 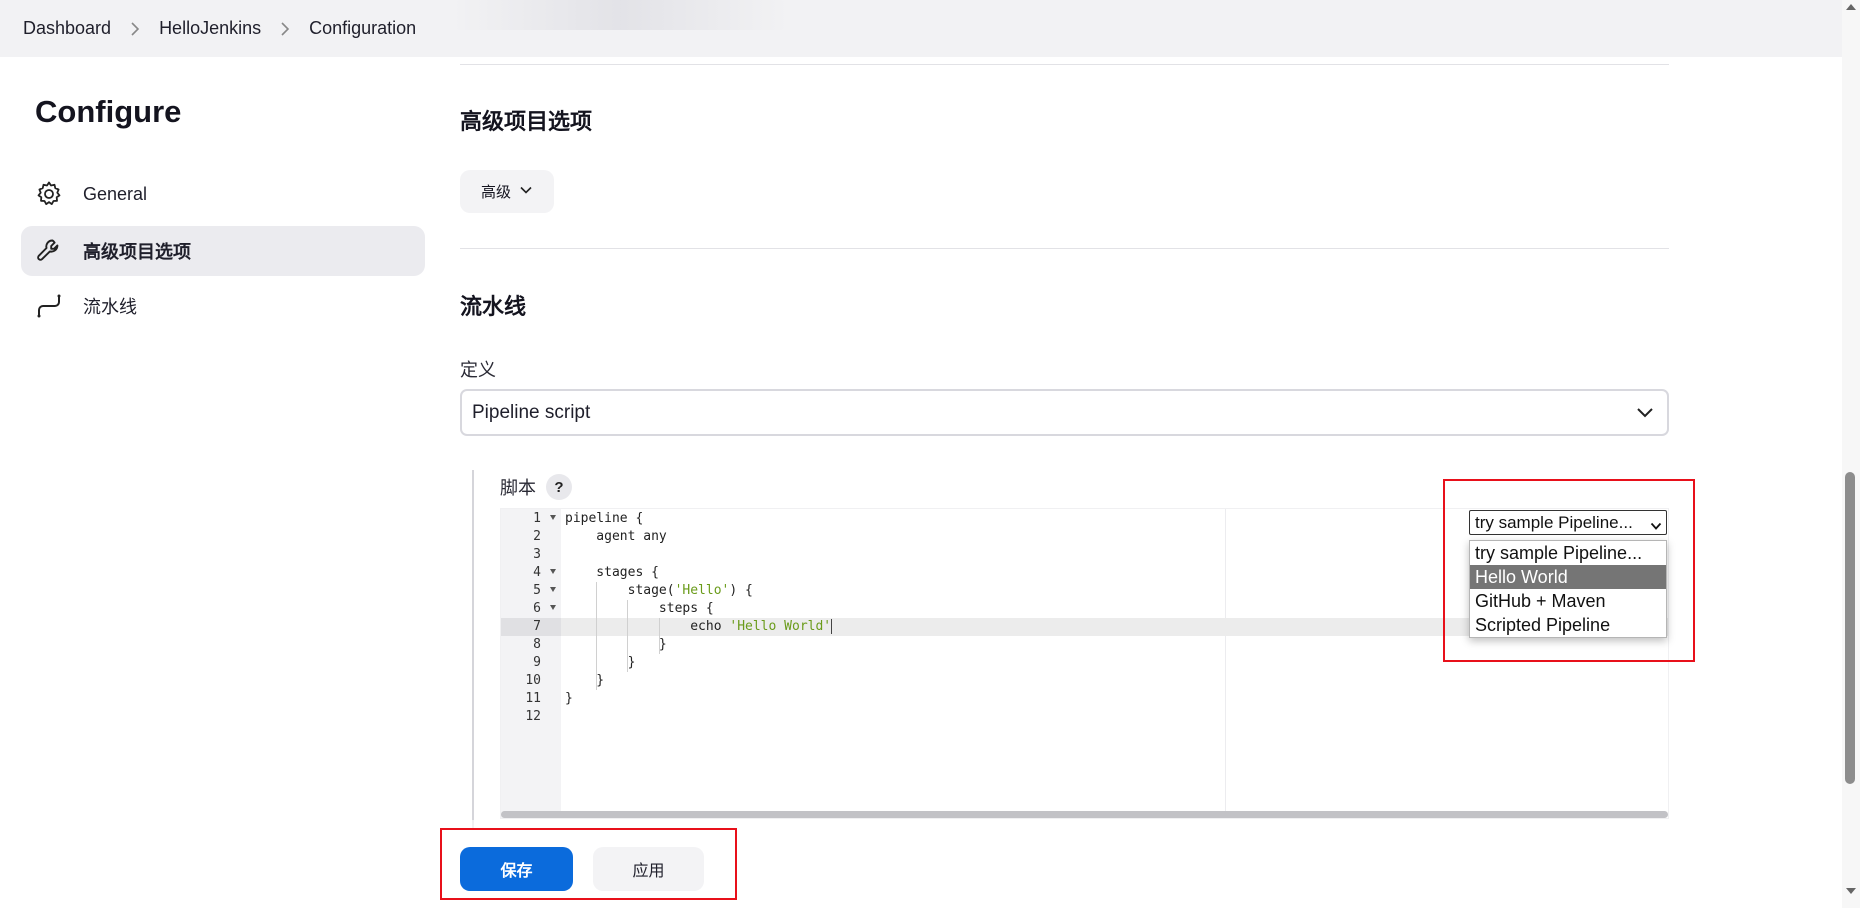 What do you see at coordinates (604, 518) in the screenshot?
I see `code-text: pipeline {` at bounding box center [604, 518].